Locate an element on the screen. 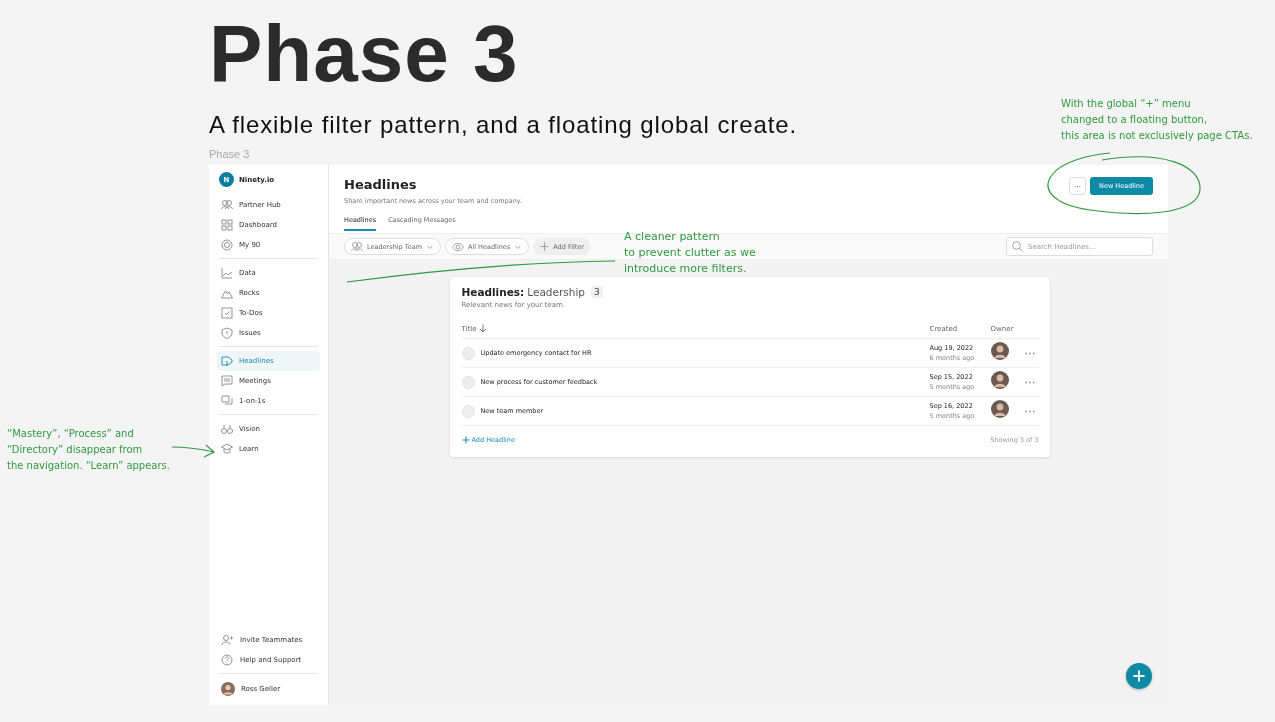  team-name: Leadership is located at coordinates (556, 292).